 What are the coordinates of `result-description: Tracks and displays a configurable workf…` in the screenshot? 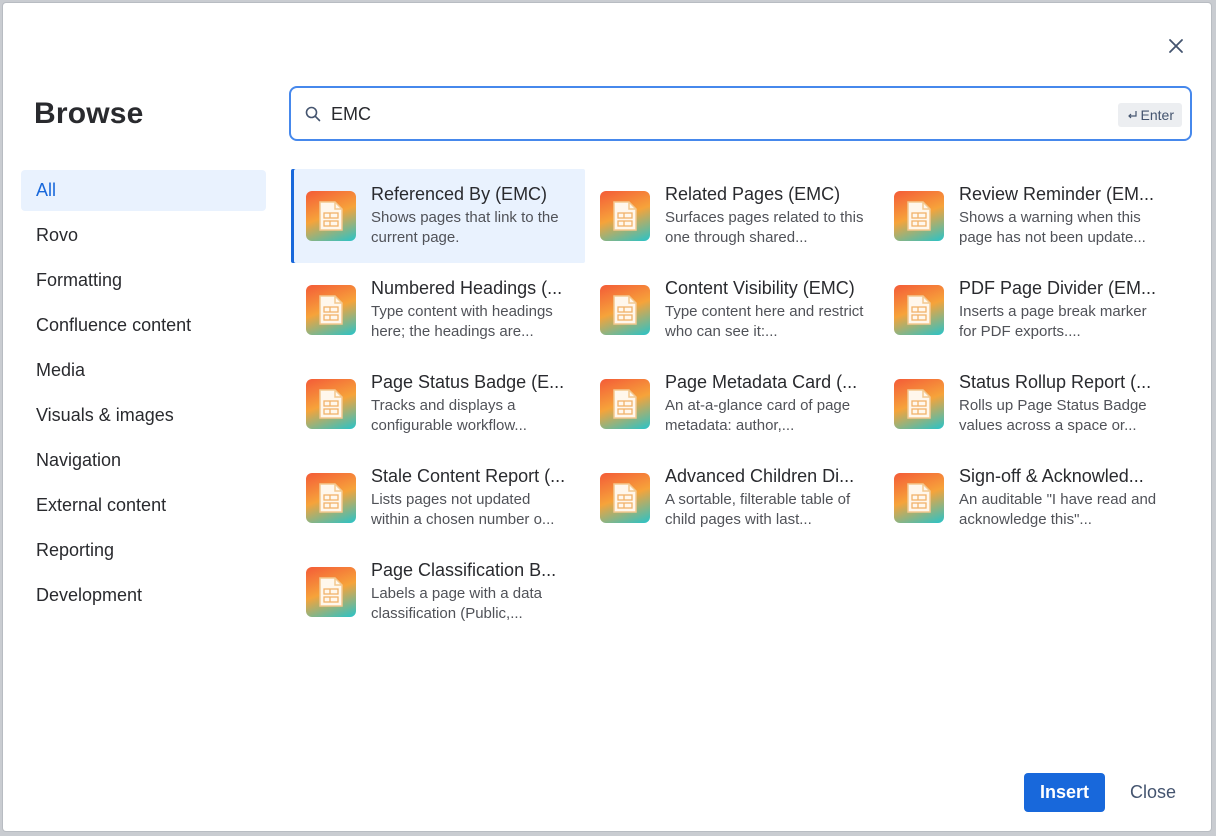 It's located at (449, 415).